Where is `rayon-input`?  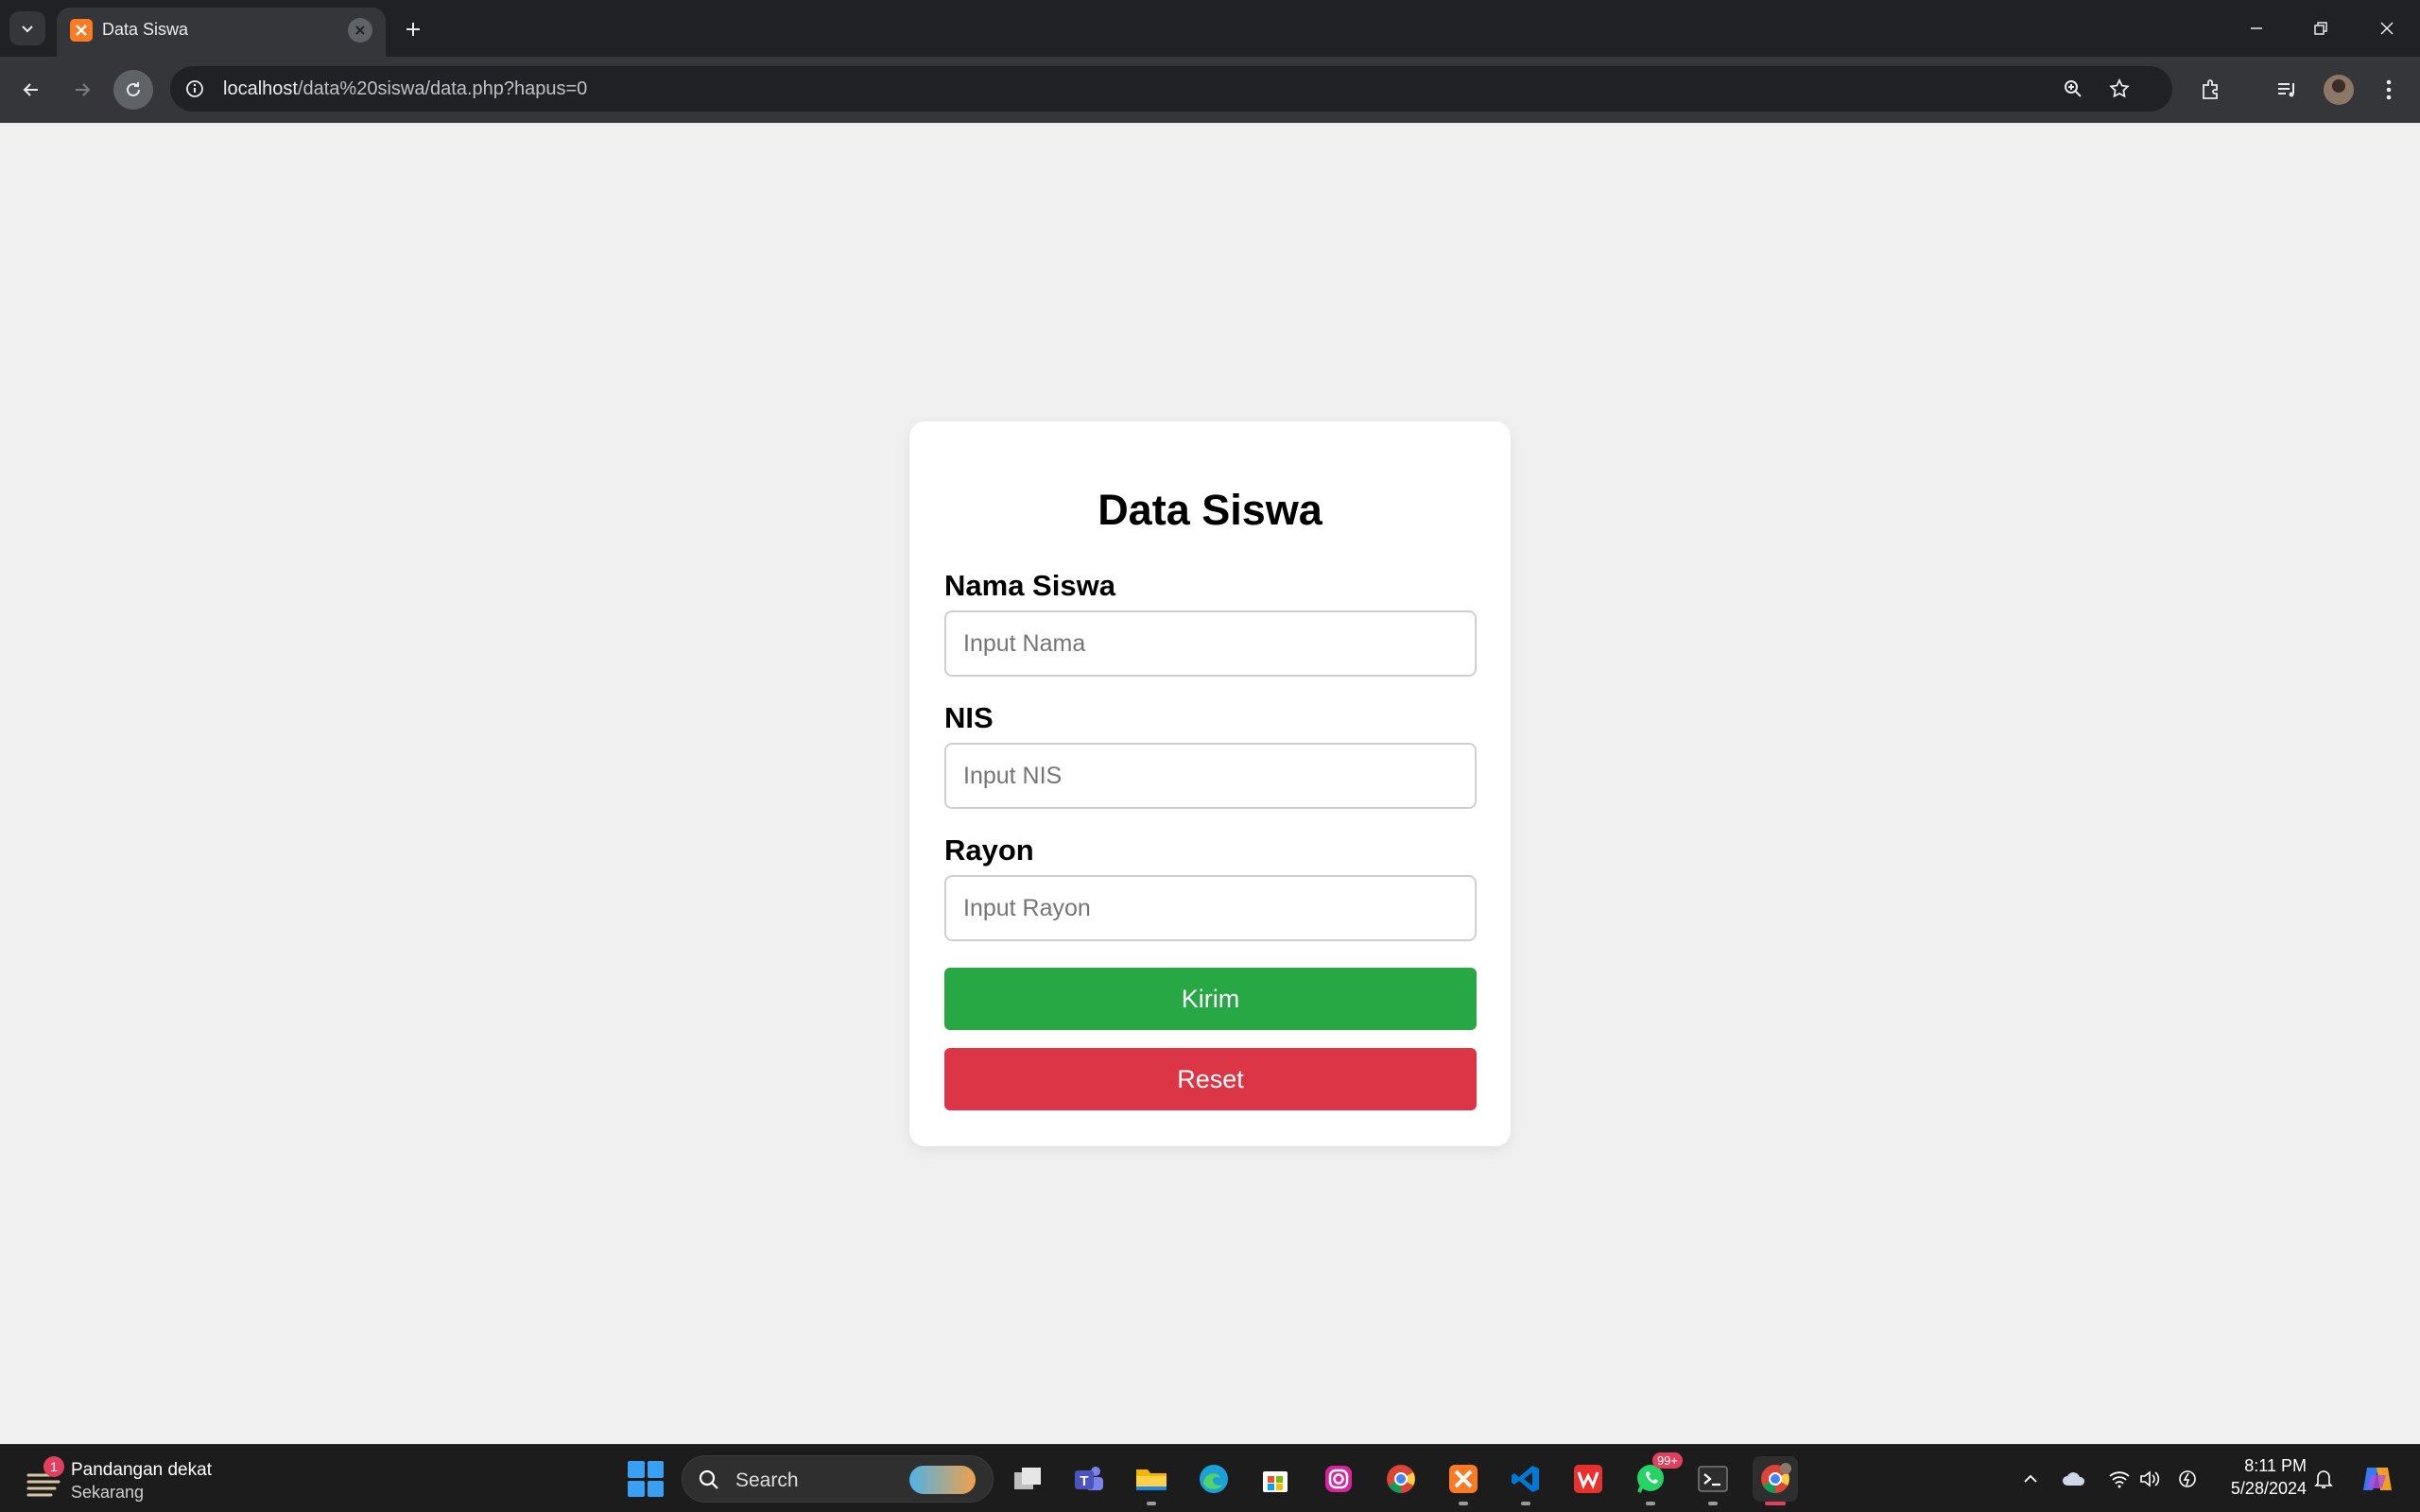 rayon-input is located at coordinates (1210, 908).